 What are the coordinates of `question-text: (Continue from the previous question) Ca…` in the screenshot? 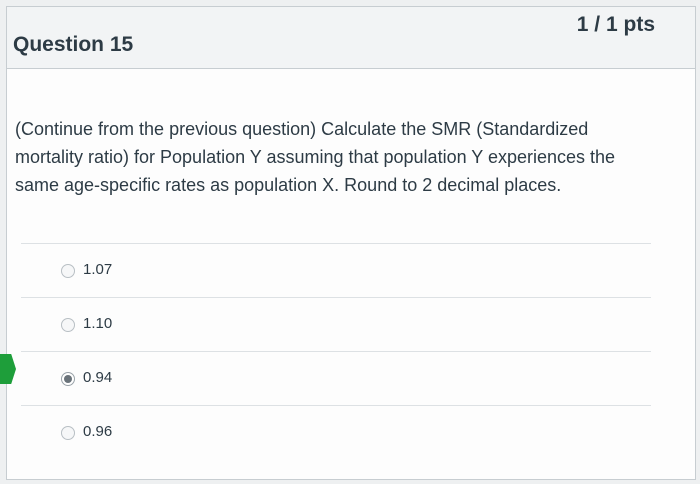 It's located at (315, 157).